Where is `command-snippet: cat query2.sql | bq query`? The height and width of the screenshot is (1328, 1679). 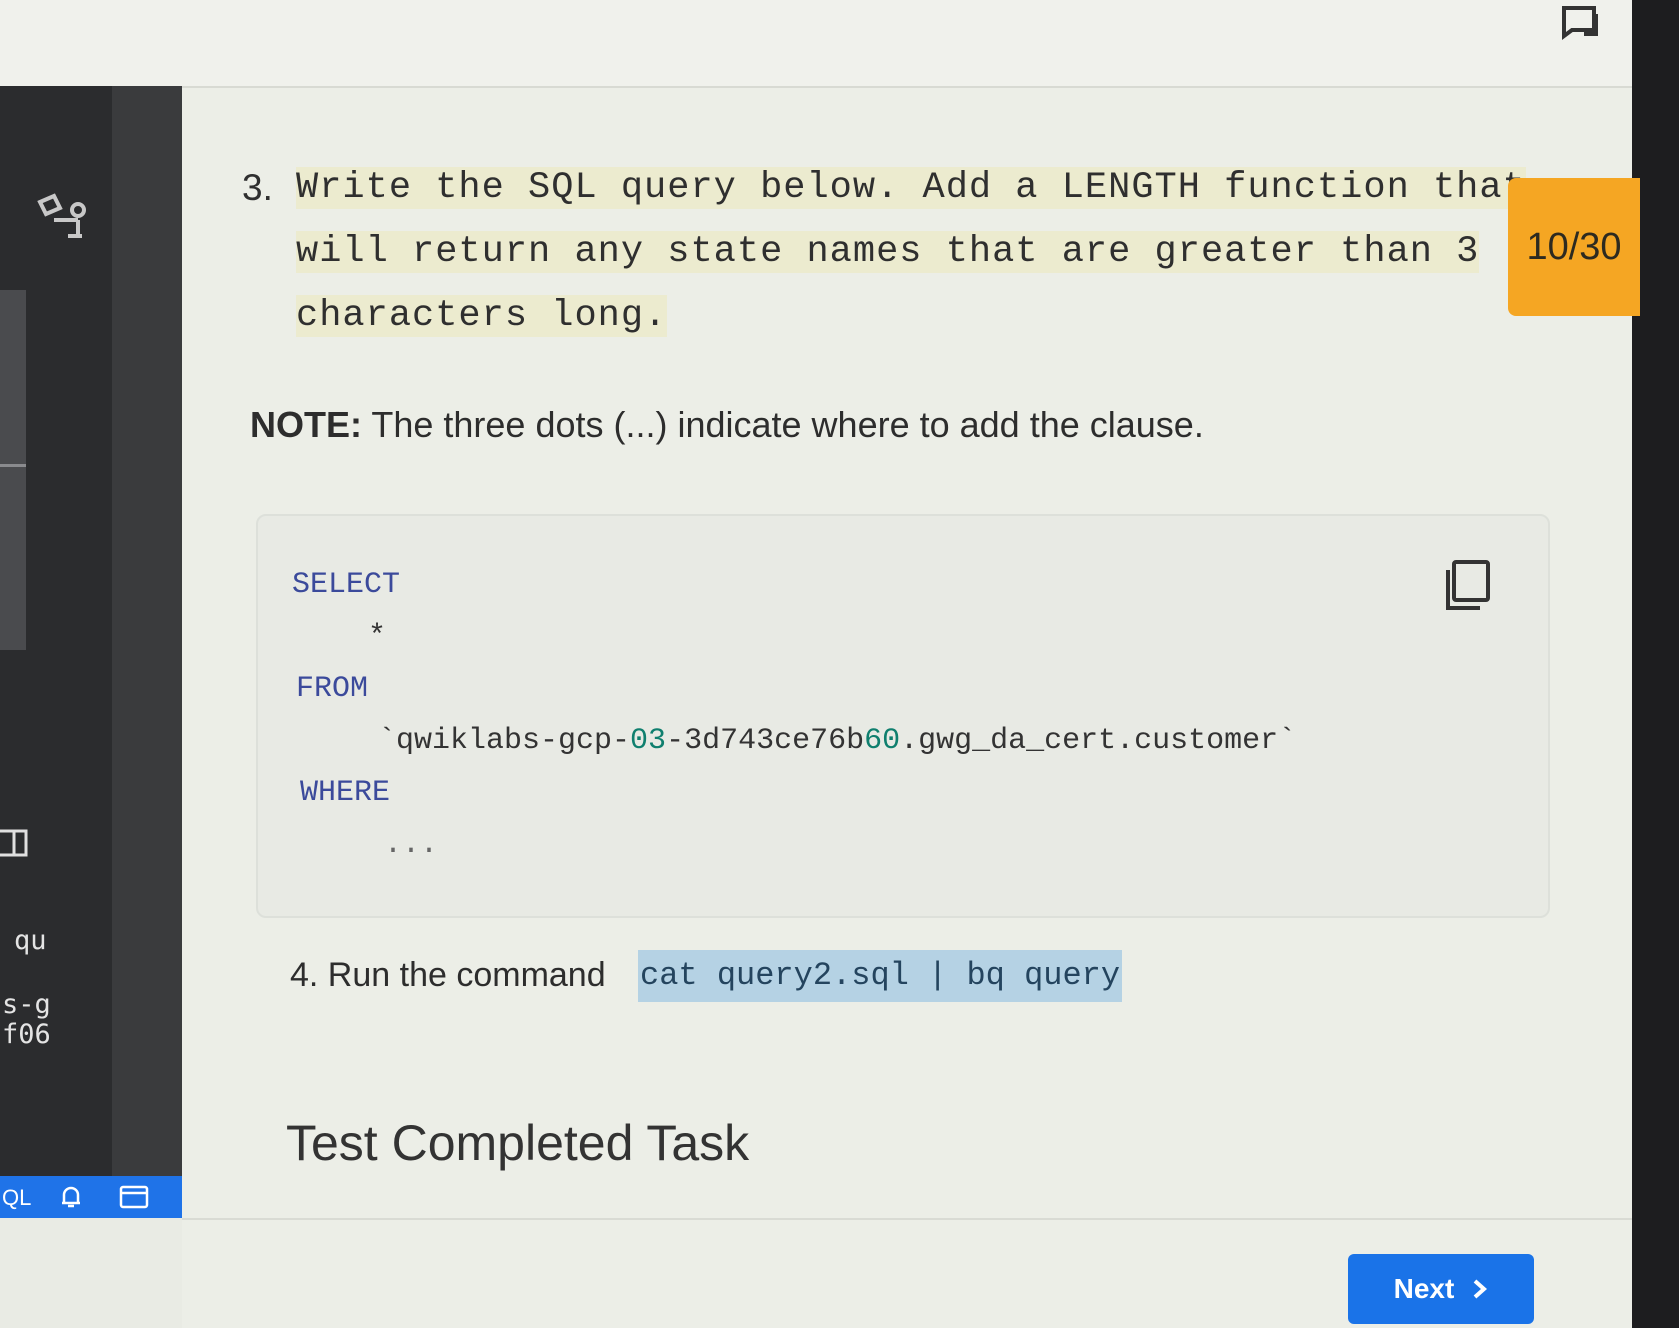 command-snippet: cat query2.sql | bq query is located at coordinates (880, 976).